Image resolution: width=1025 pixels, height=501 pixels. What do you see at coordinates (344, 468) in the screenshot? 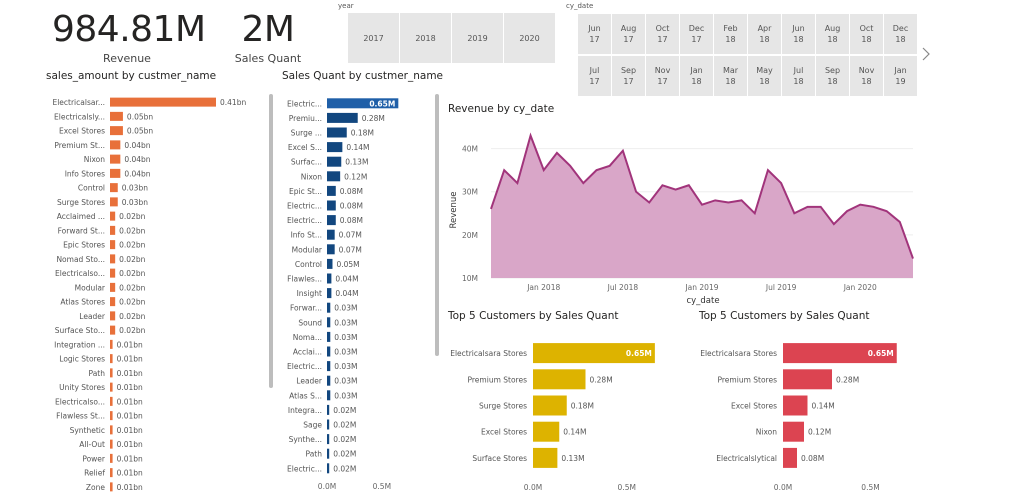
I see `data-label: 0.02M` at bounding box center [344, 468].